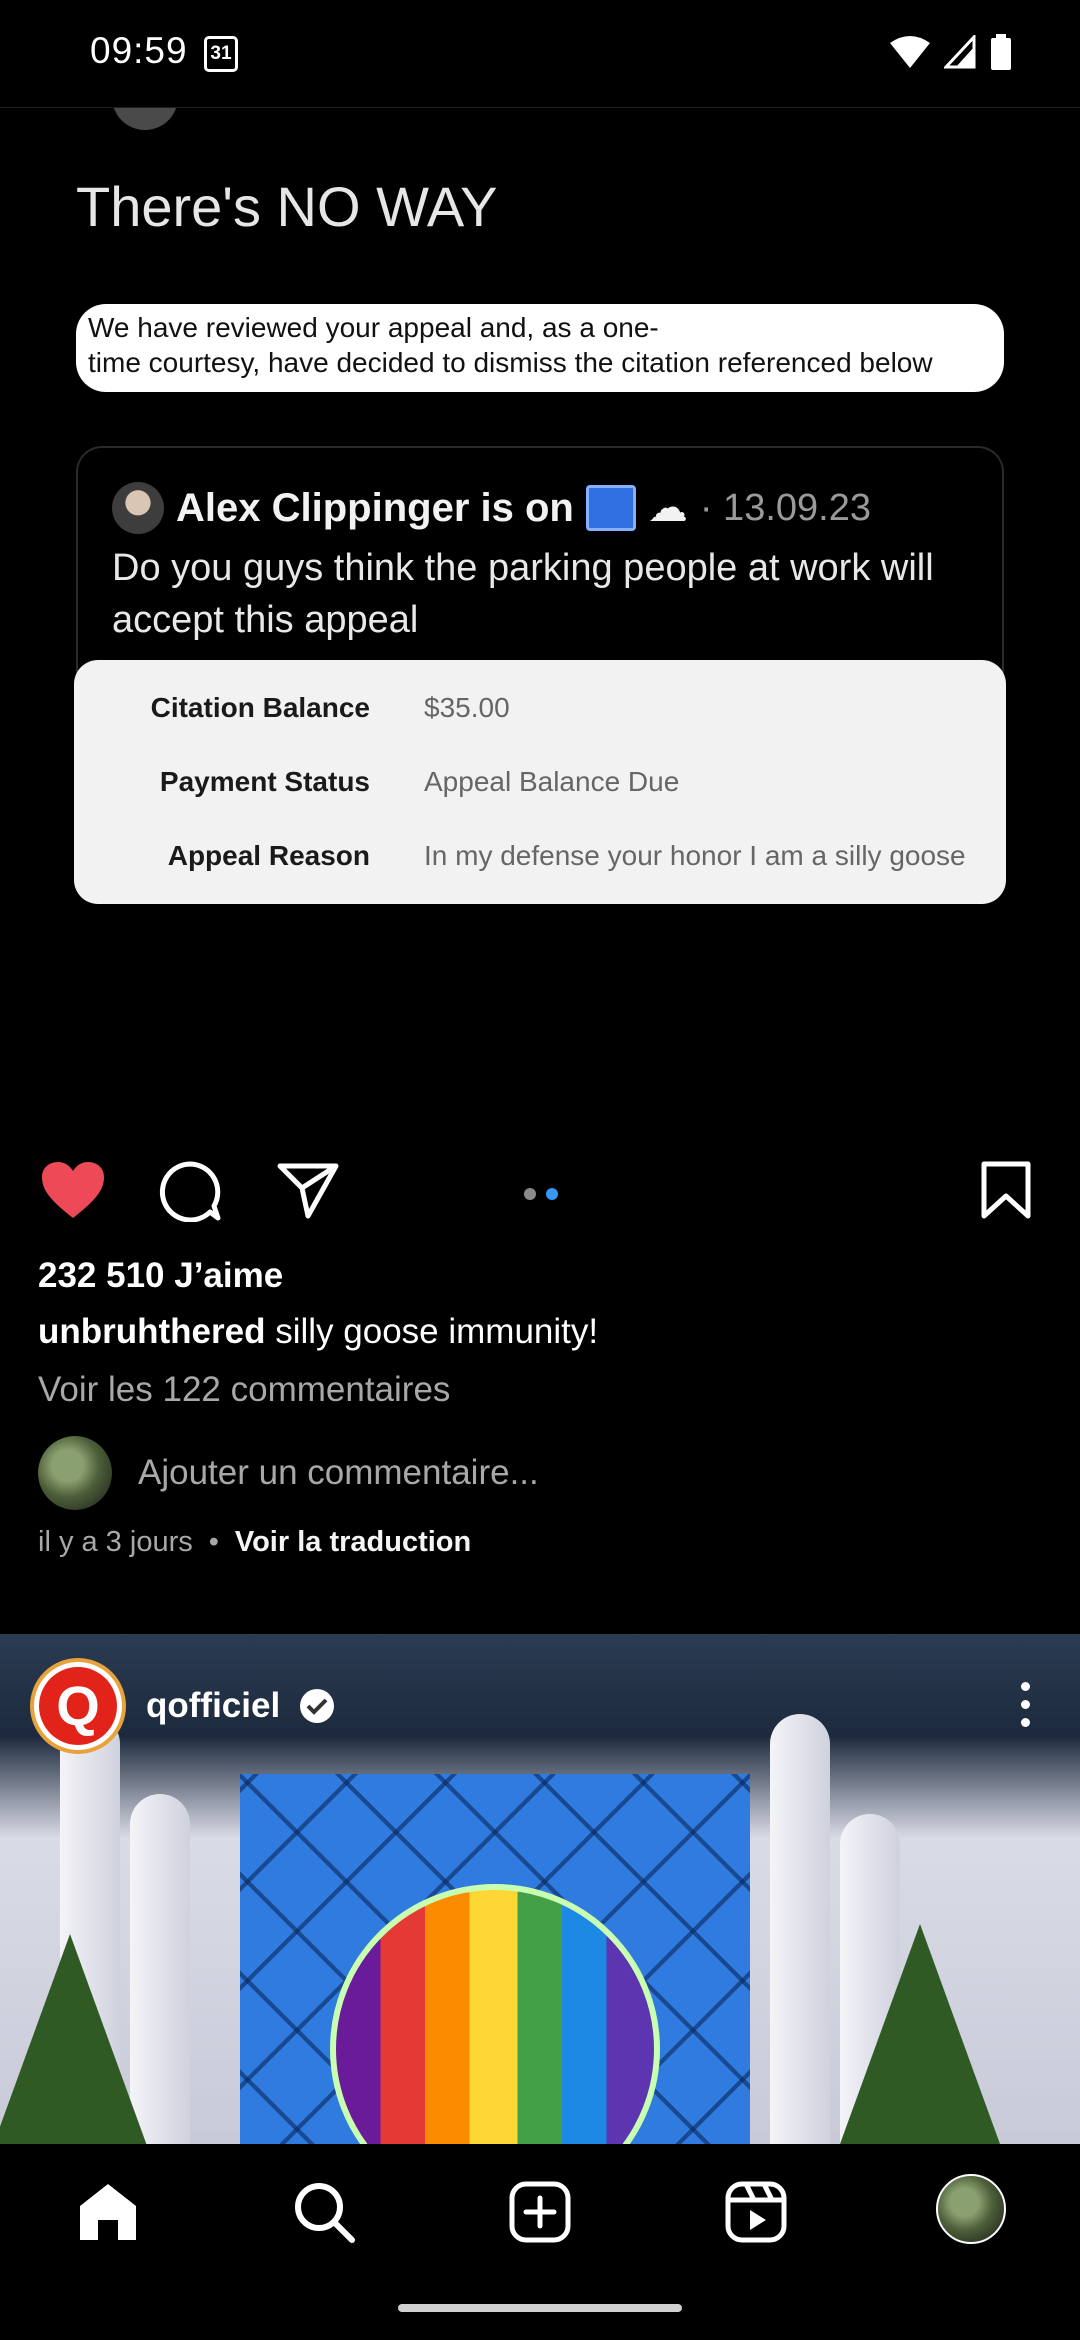  Describe the element at coordinates (375, 507) in the screenshot. I see `tweet-author-name: Alex Clippinger is on` at that location.